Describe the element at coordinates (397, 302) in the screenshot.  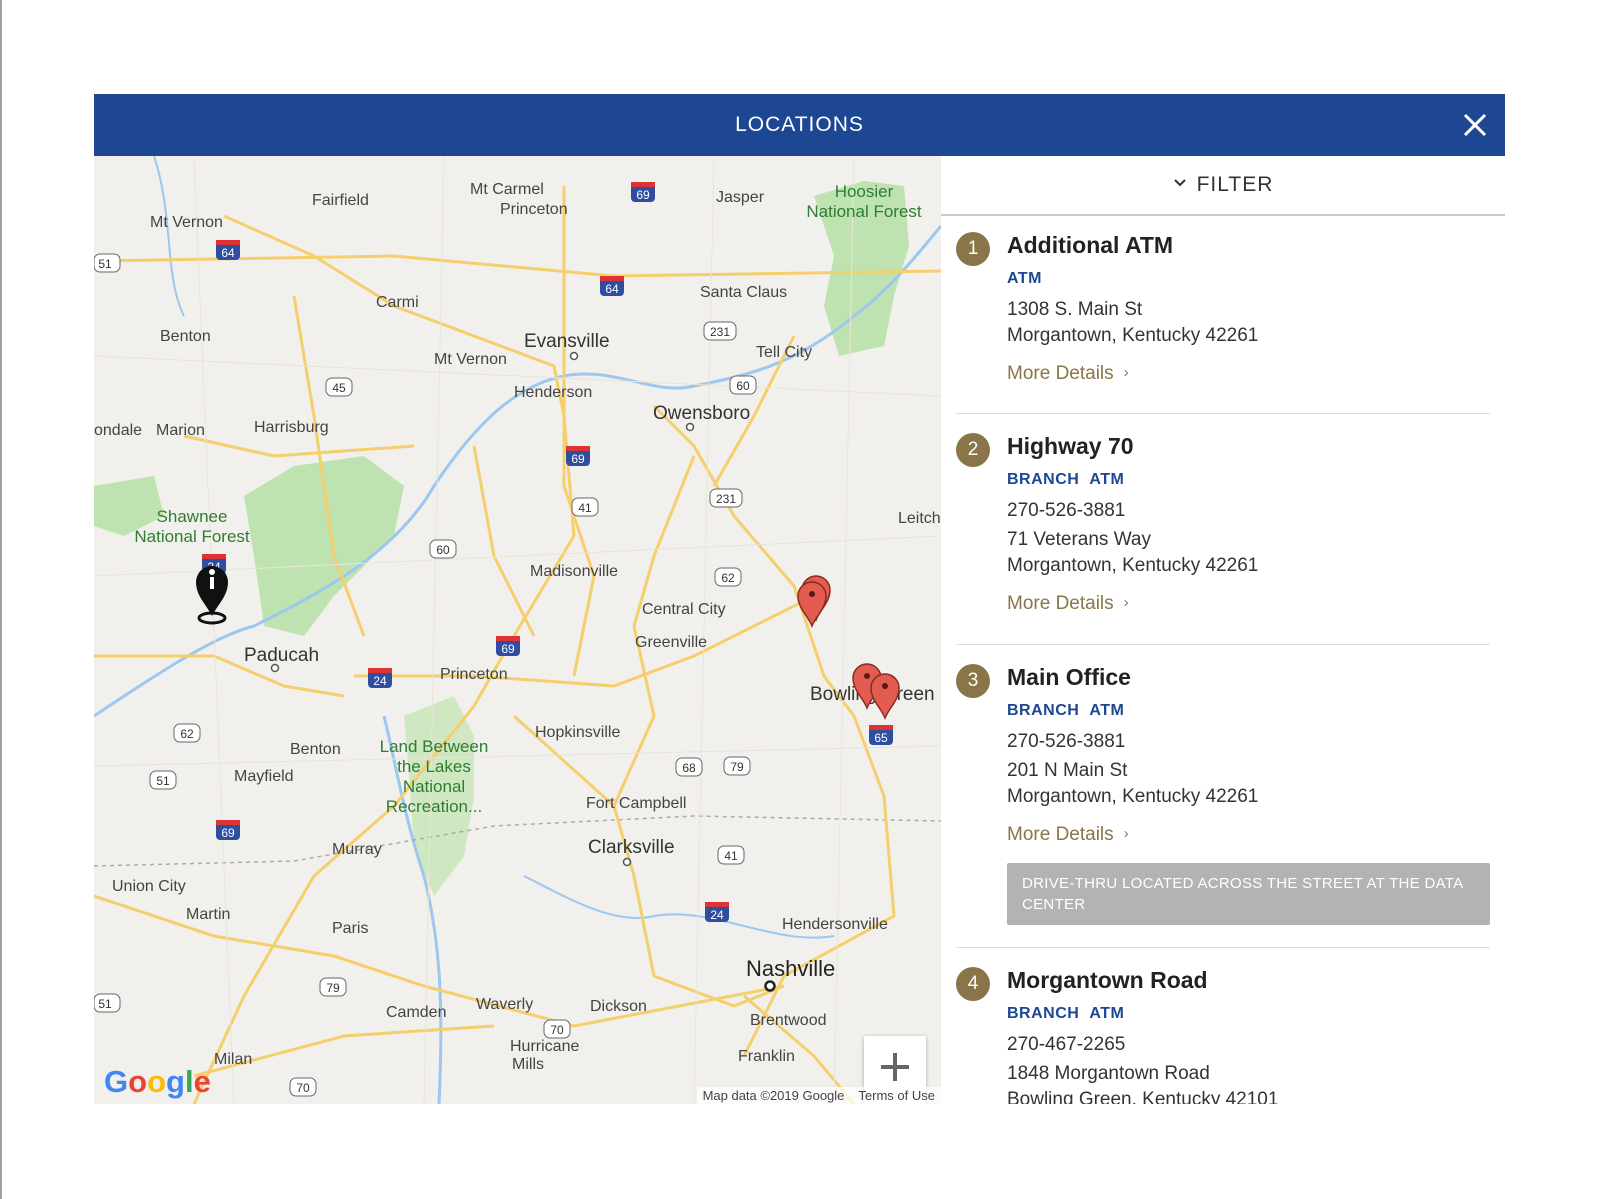
I see `label-carmi: Carmi` at that location.